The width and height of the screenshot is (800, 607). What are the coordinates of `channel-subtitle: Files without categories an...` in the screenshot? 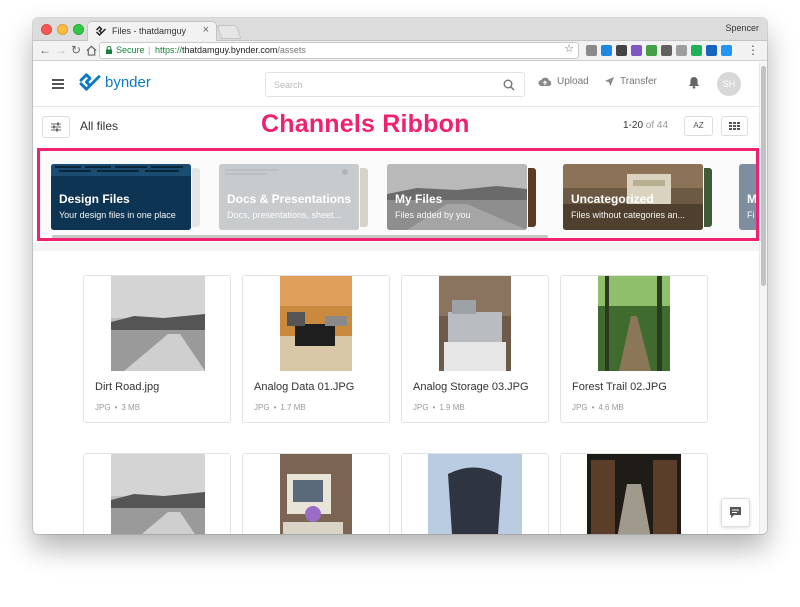 It's located at (628, 215).